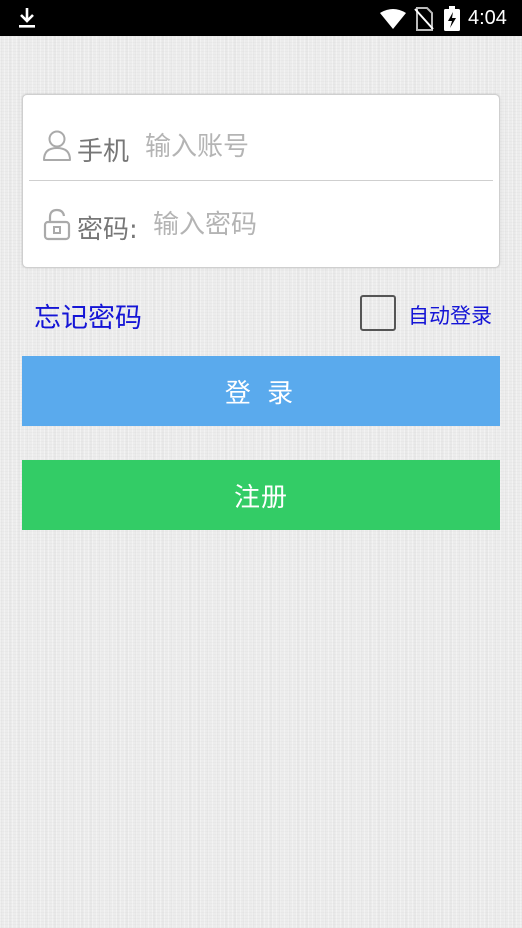 The image size is (522, 928). Describe the element at coordinates (103, 152) in the screenshot. I see `phone-label: 手机` at that location.